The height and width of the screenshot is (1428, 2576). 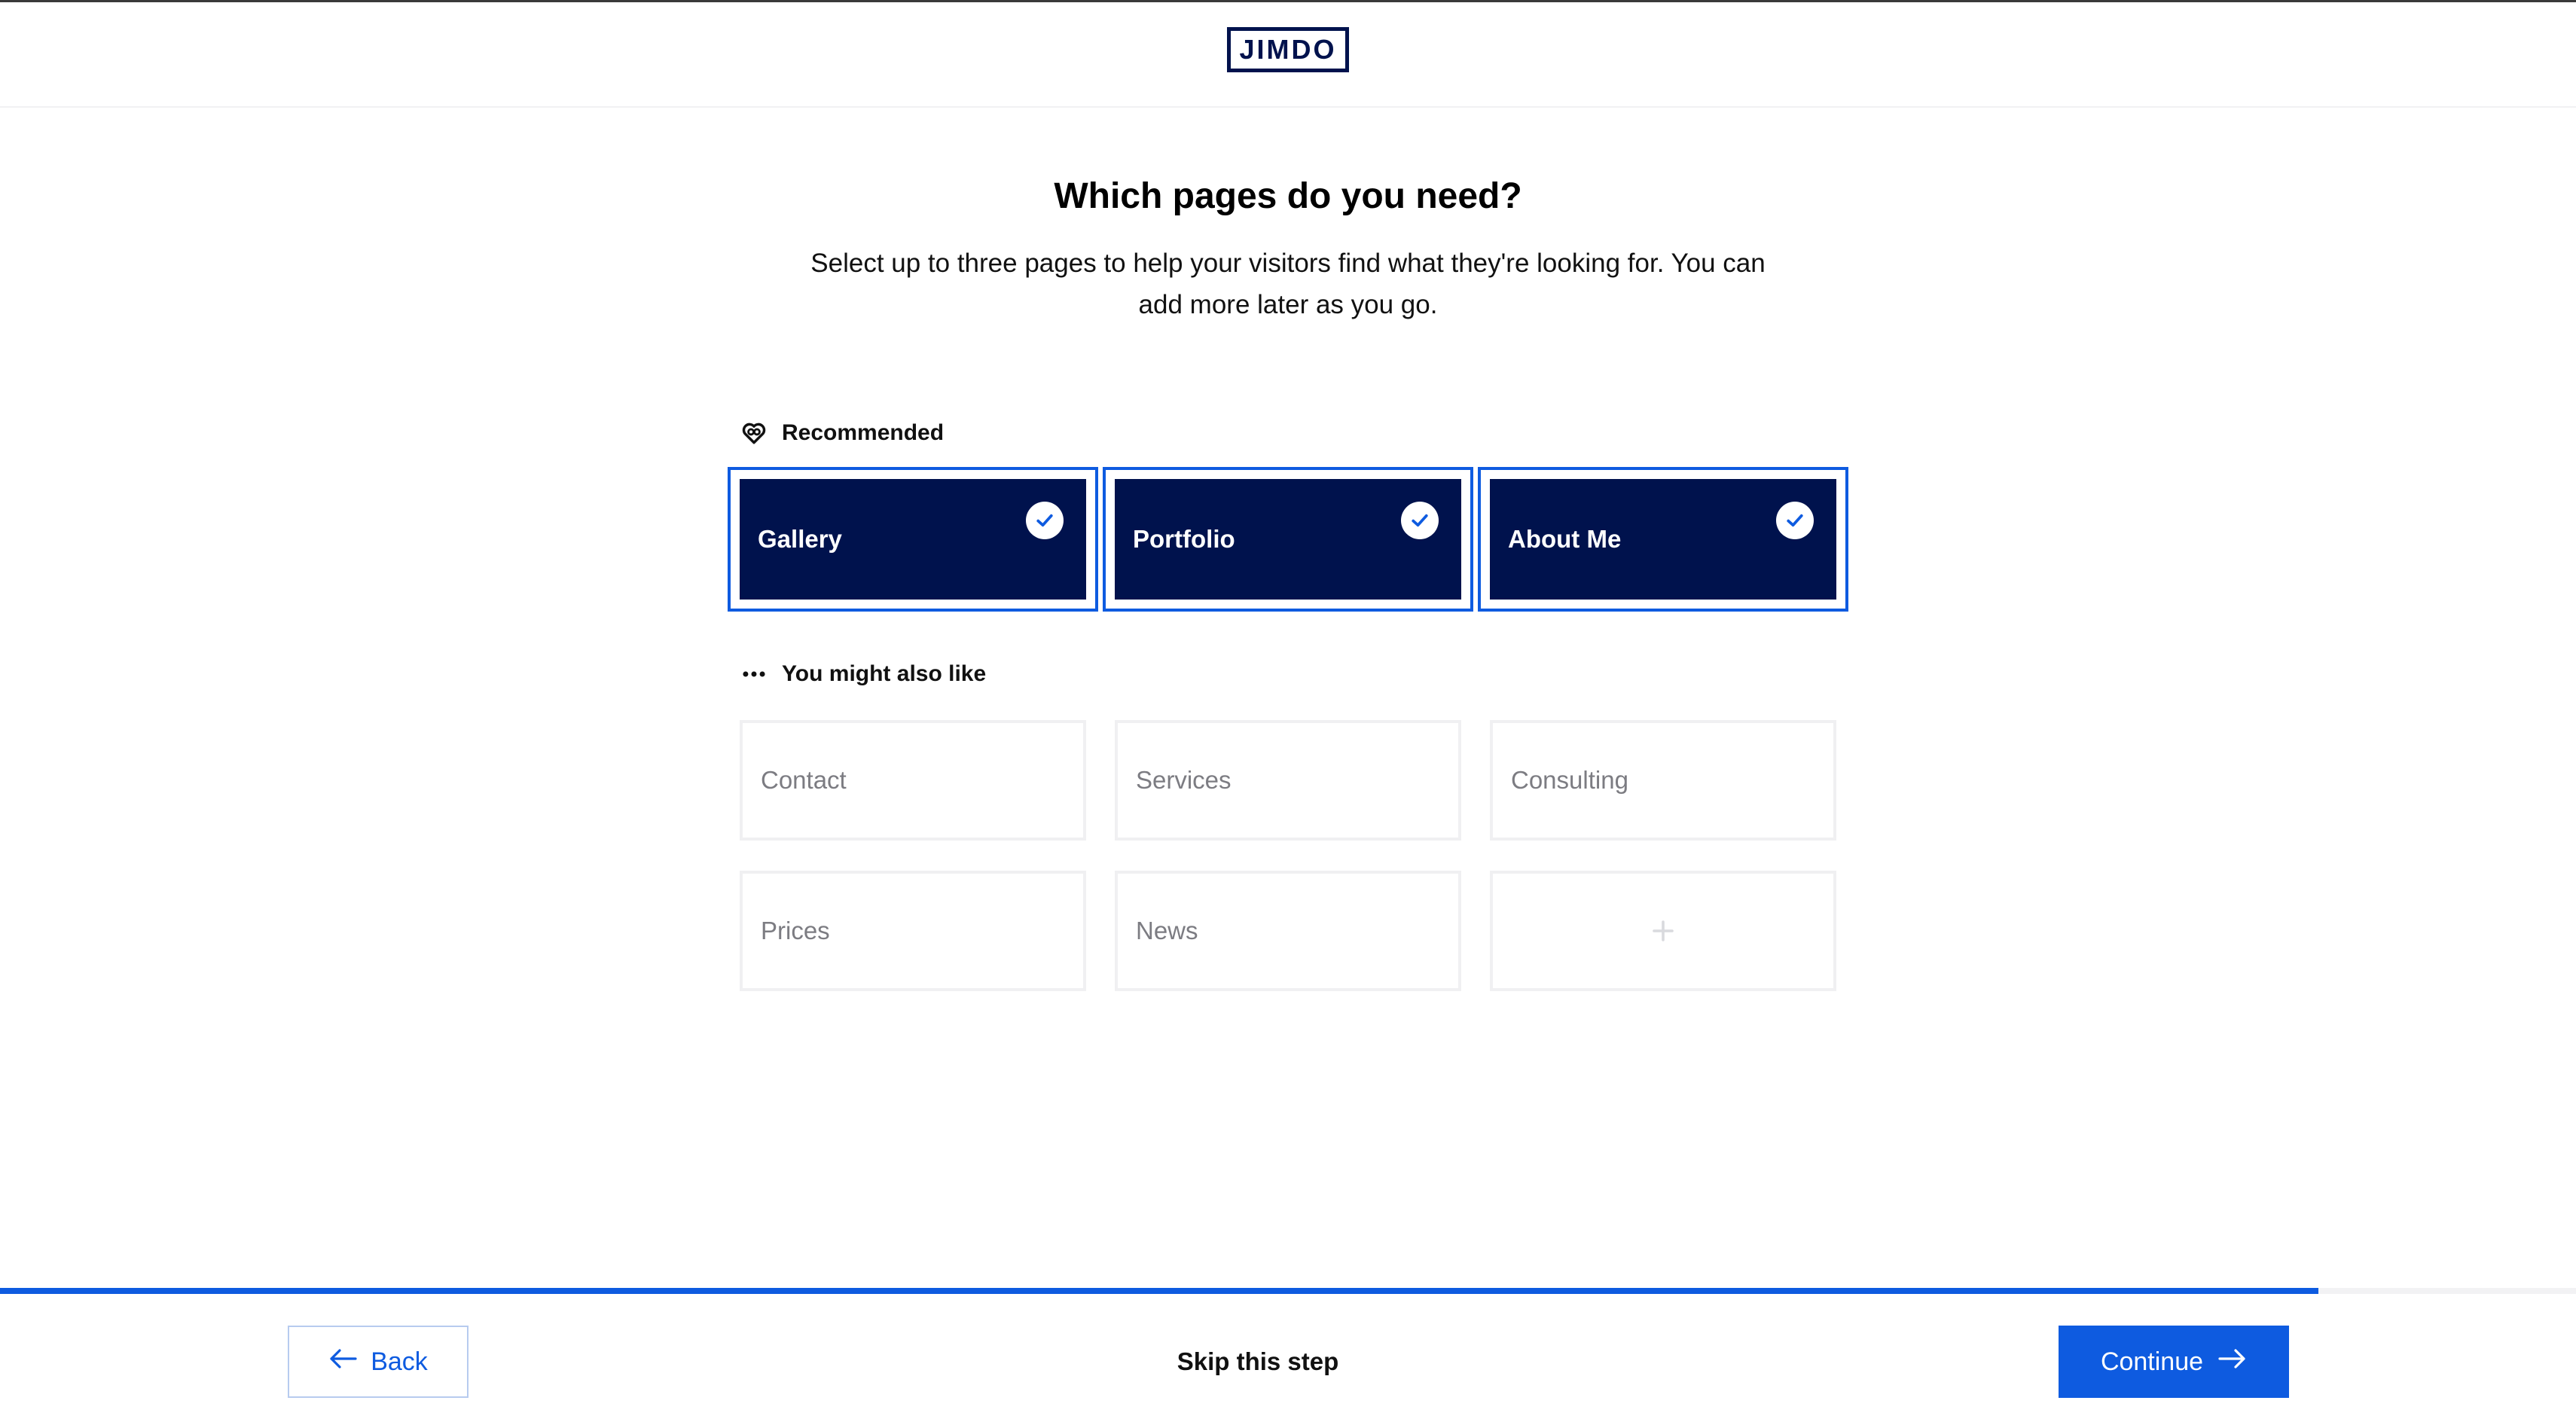 What do you see at coordinates (1565, 539) in the screenshot?
I see `page-card-label: About Me` at bounding box center [1565, 539].